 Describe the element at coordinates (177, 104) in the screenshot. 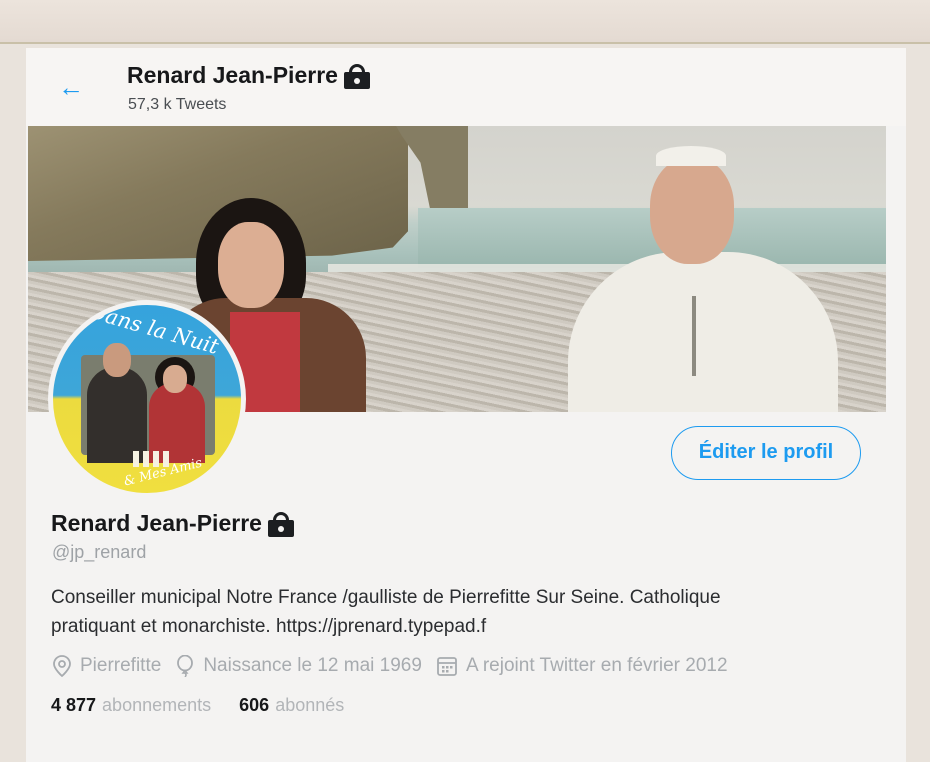

I see `tweet-count: 57,3 k Tweets` at that location.